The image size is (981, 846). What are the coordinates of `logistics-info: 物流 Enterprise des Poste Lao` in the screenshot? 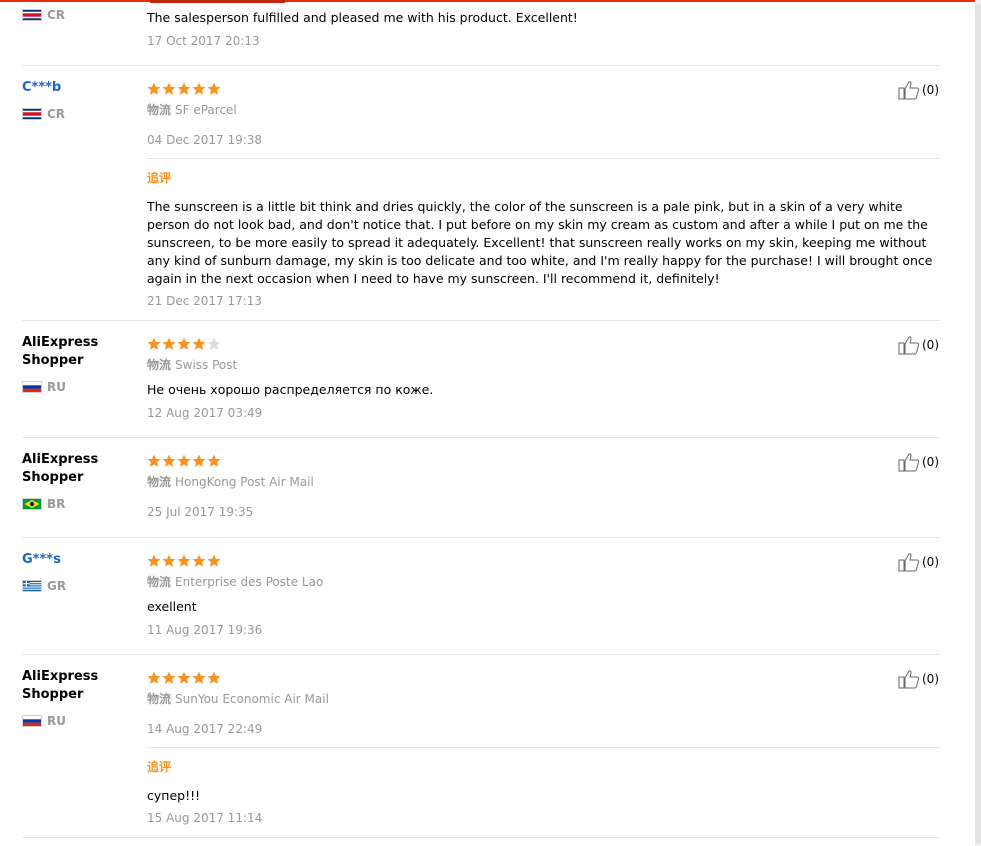 It's located at (235, 582).